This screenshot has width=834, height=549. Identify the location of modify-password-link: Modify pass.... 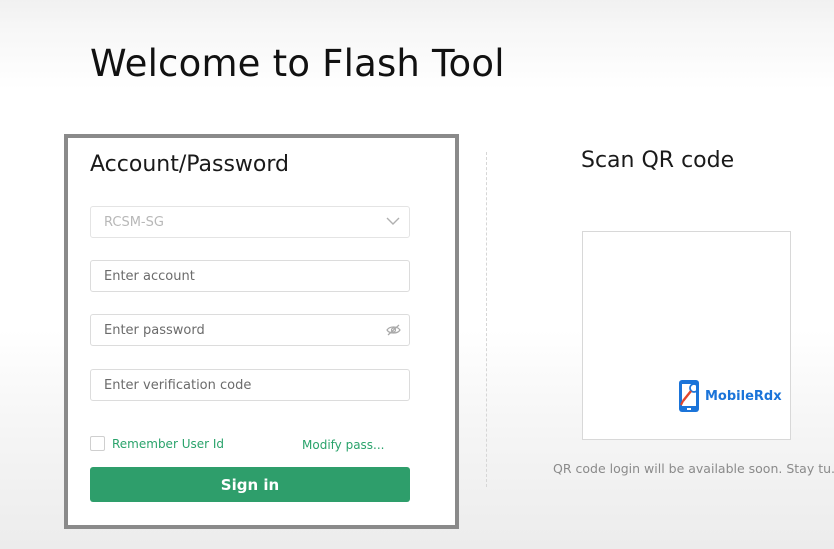
(343, 445).